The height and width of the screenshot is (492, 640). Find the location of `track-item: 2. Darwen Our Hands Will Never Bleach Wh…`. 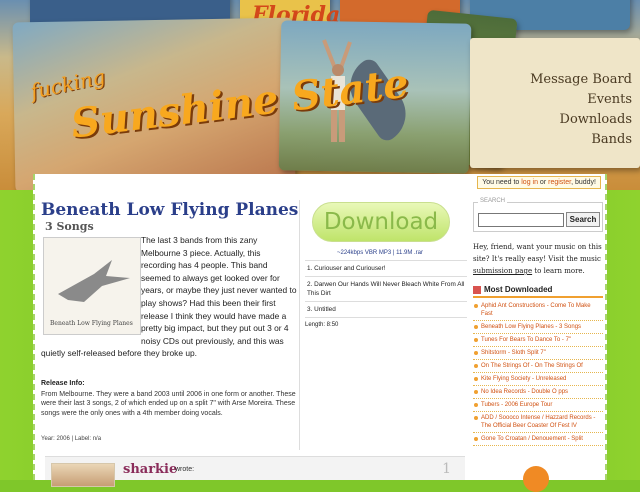

track-item: 2. Darwen Our Hands Will Never Bleach Wh… is located at coordinates (386, 288).